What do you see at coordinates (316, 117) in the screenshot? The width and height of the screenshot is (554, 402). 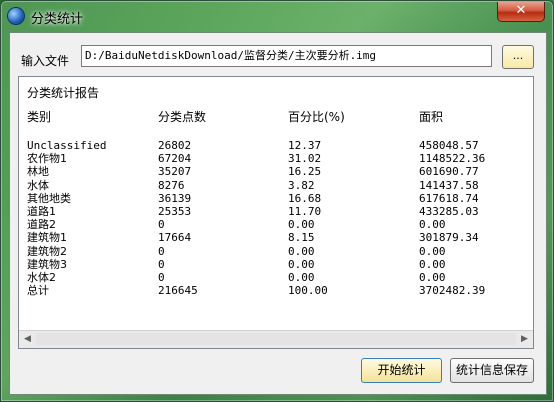 I see `column-header-percent: 百分比(%)` at bounding box center [316, 117].